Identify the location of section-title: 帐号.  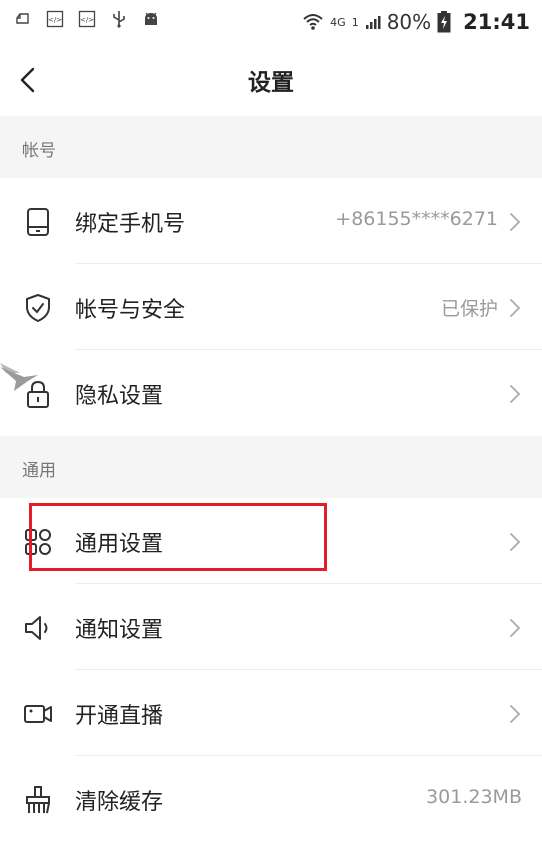
(39, 151).